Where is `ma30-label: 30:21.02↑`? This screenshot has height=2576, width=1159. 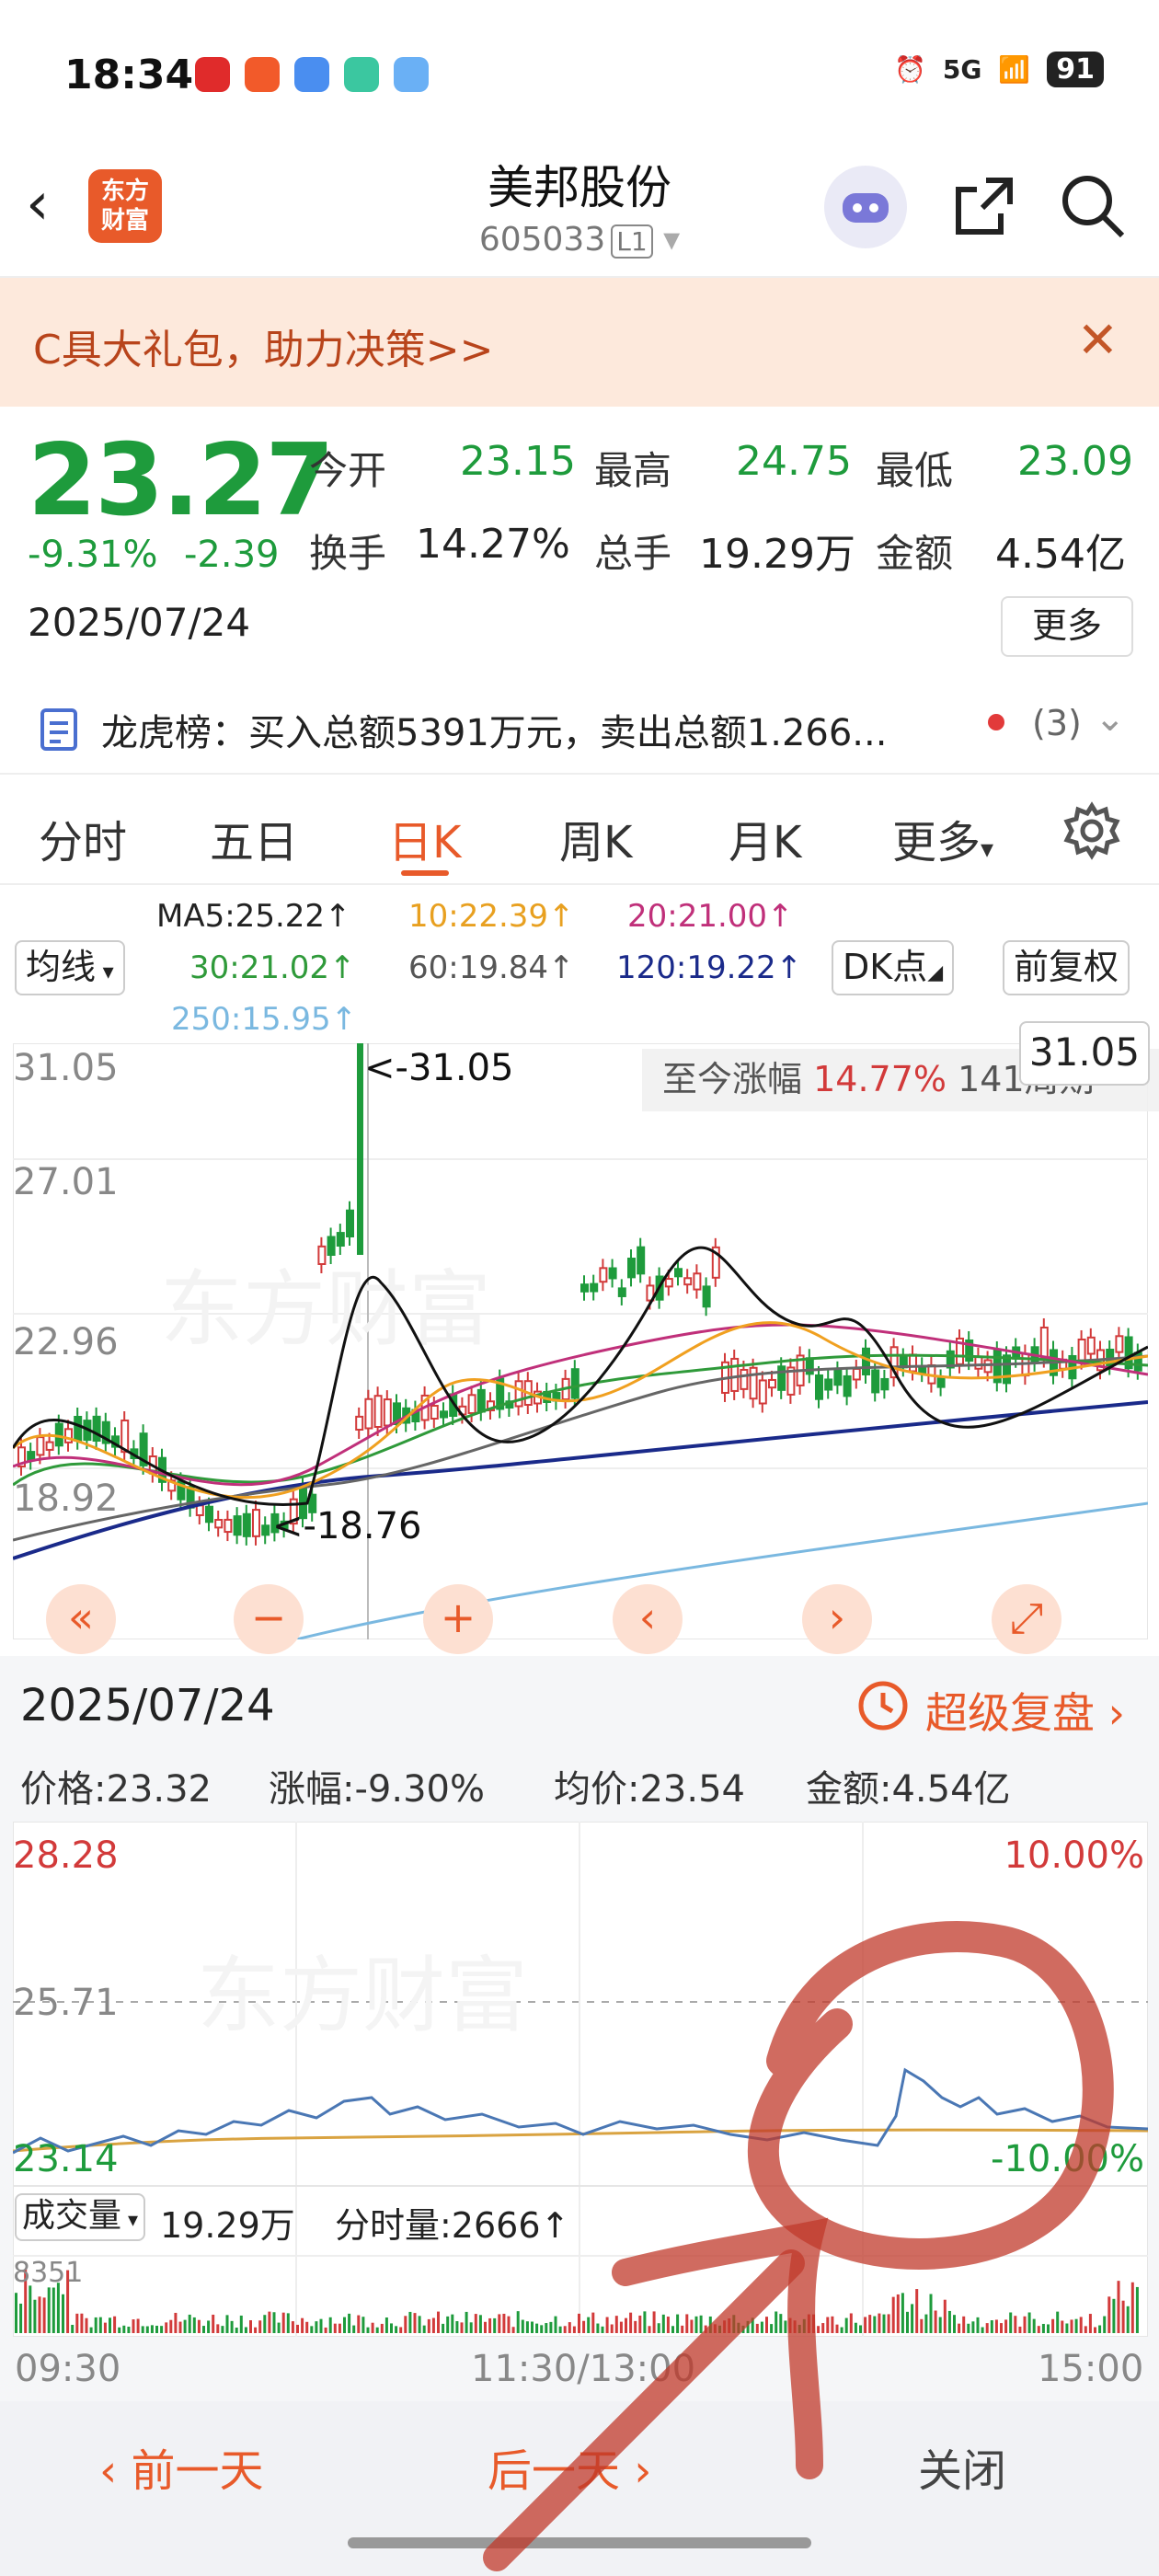
ma30-label: 30:21.02↑ is located at coordinates (272, 968).